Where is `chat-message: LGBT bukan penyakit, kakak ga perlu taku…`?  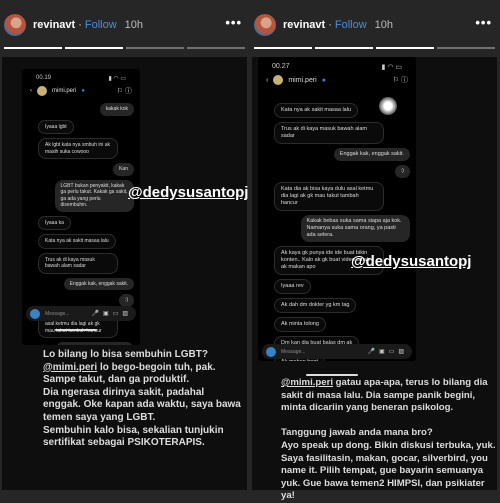
chat-message: LGBT bukan penyakit, kakak ga perlu taku… is located at coordinates (94, 195).